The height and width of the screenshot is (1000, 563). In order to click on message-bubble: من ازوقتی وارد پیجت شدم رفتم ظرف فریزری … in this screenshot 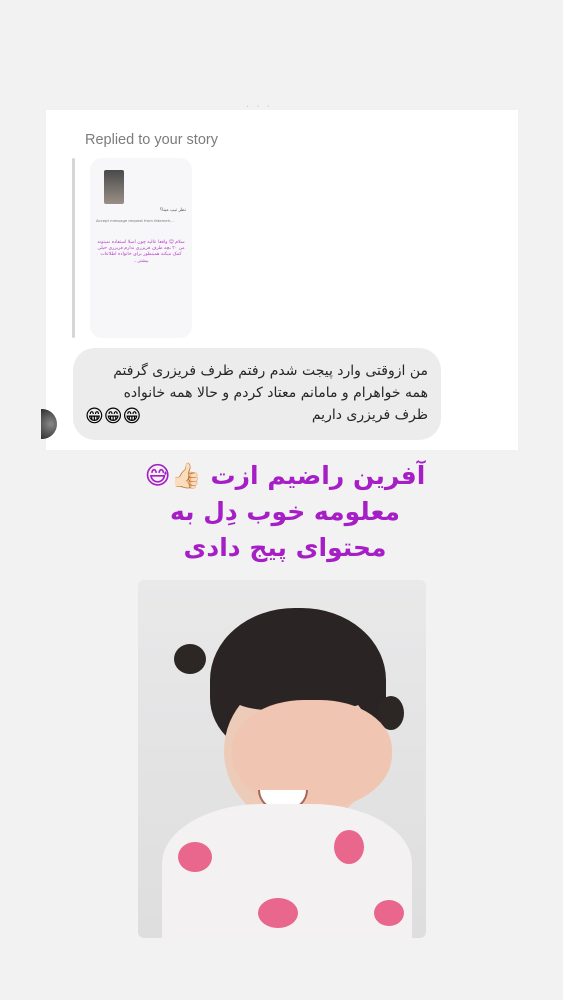, I will do `click(257, 394)`.